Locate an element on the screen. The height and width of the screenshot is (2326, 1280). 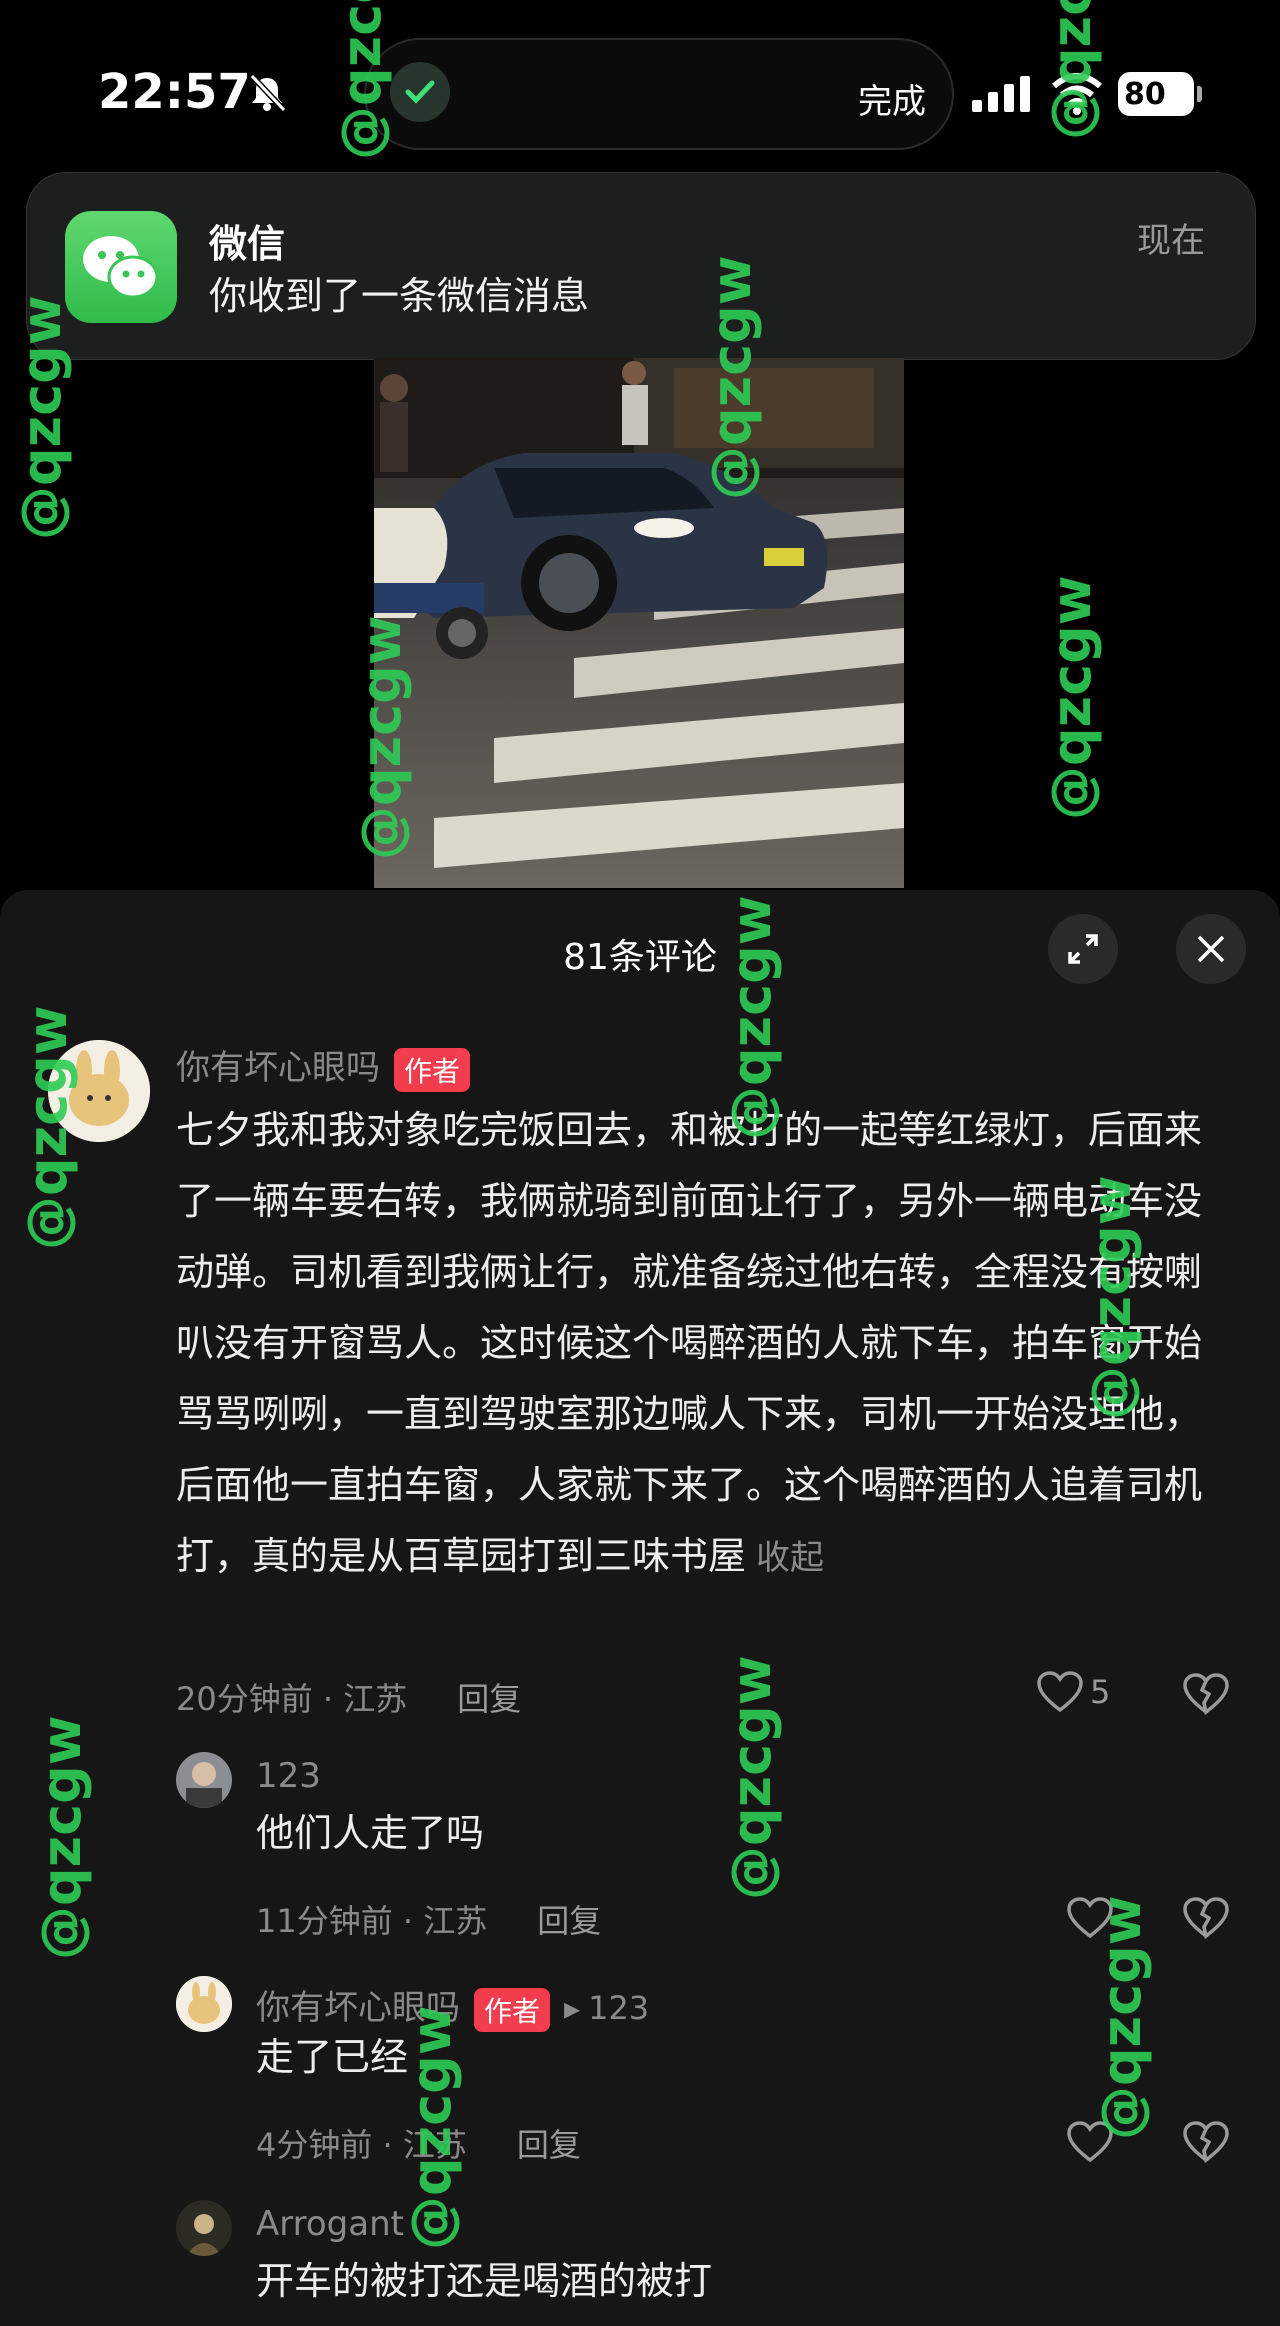
cellular-signal-icon is located at coordinates (1001, 94).